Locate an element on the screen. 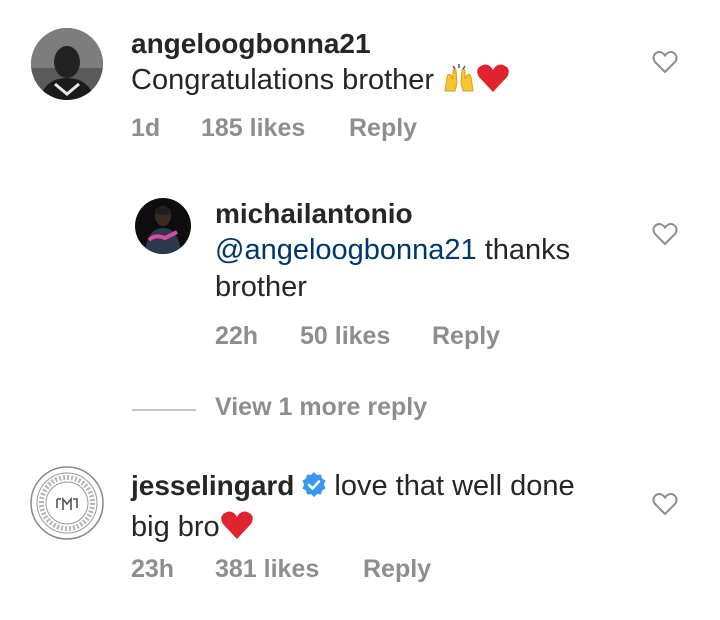 This screenshot has height=620, width=720. comment-text: jesselingard love that well done big bro is located at coordinates (381, 509).